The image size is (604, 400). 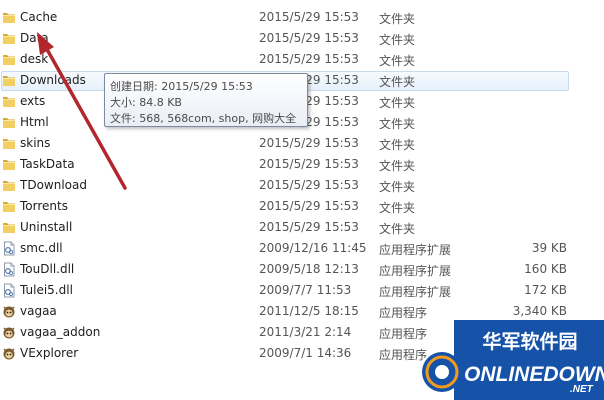 I want to click on file-name: Tulei5.dll, so click(x=46, y=290).